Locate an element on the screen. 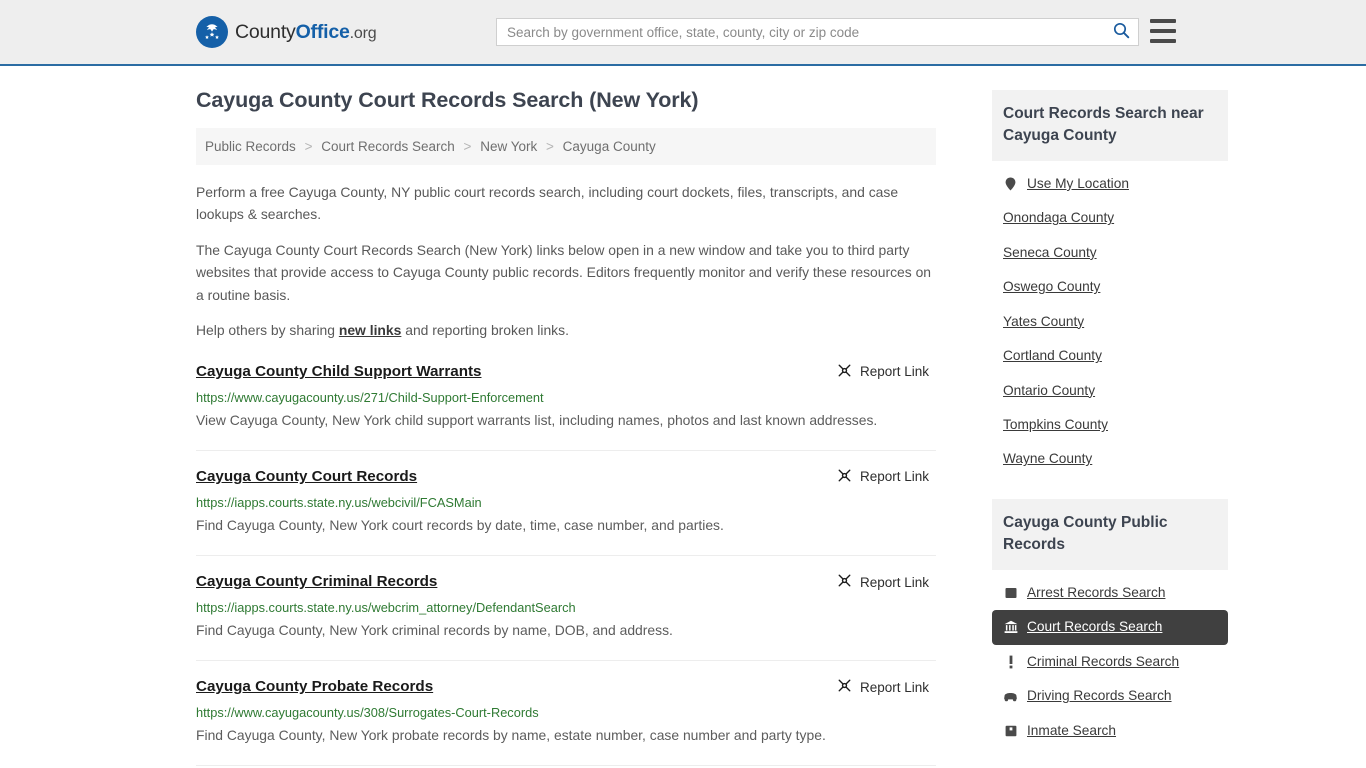  sidebar-item-label: Ontario County is located at coordinates (1049, 390).